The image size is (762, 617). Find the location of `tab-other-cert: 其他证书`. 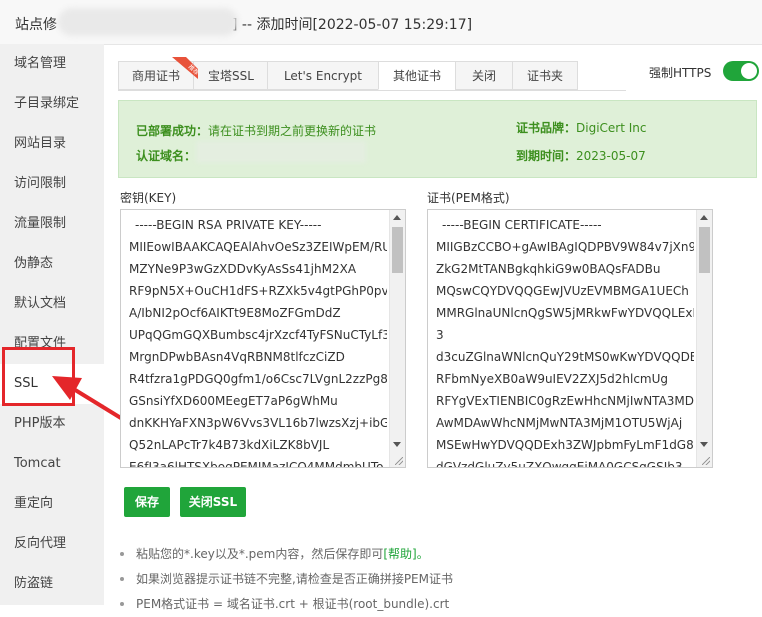

tab-other-cert: 其他证书 is located at coordinates (417, 75).